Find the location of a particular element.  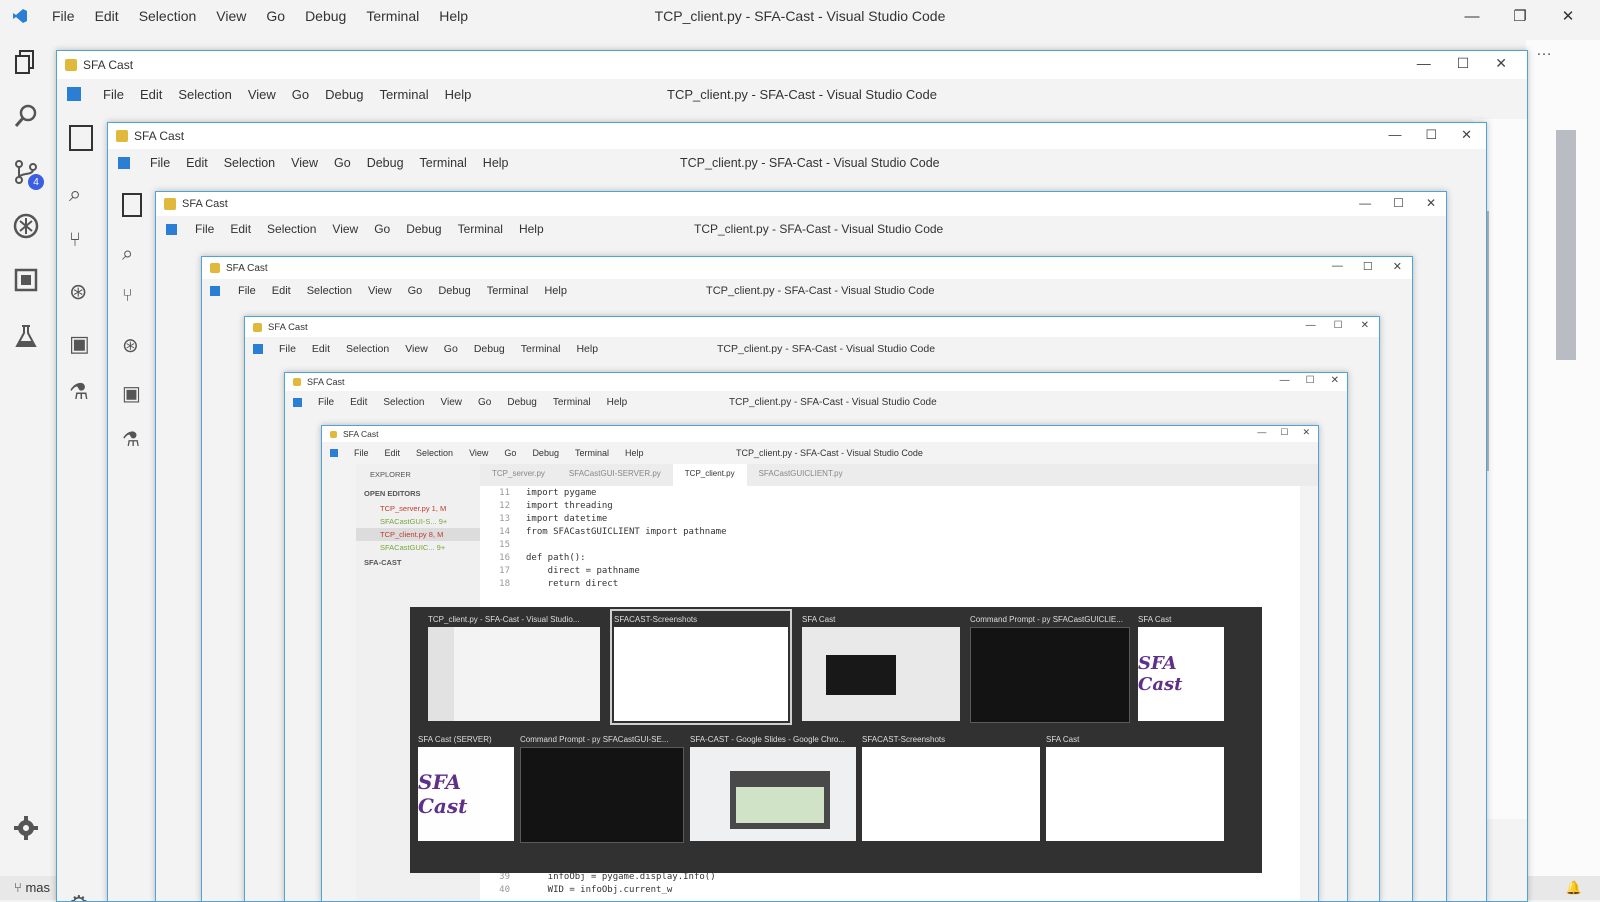

open-editor-item: TCP_server.py 1, M is located at coordinates (418, 508).